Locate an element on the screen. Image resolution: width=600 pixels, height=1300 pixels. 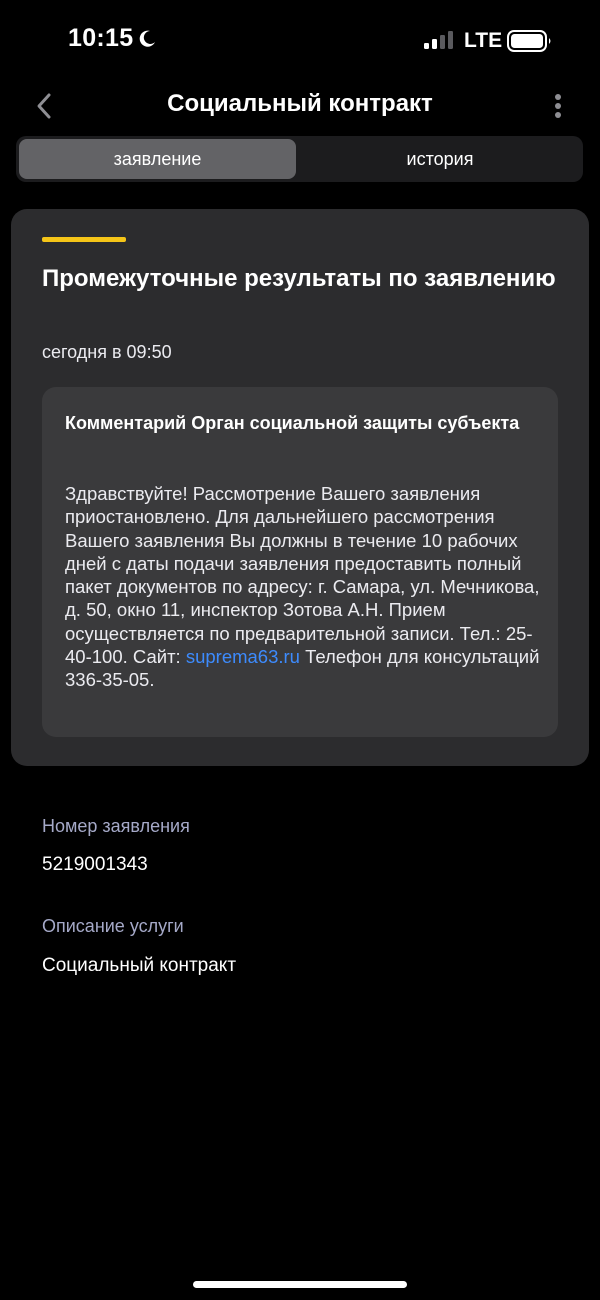
page-title: Социальный контракт is located at coordinates (300, 103).